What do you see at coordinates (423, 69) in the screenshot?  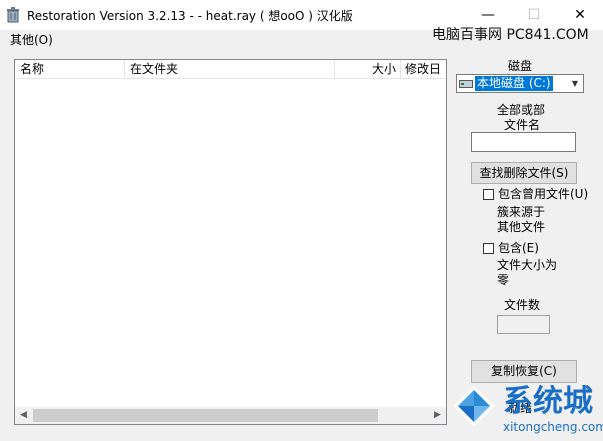 I see `column-header-modified: 修改日` at bounding box center [423, 69].